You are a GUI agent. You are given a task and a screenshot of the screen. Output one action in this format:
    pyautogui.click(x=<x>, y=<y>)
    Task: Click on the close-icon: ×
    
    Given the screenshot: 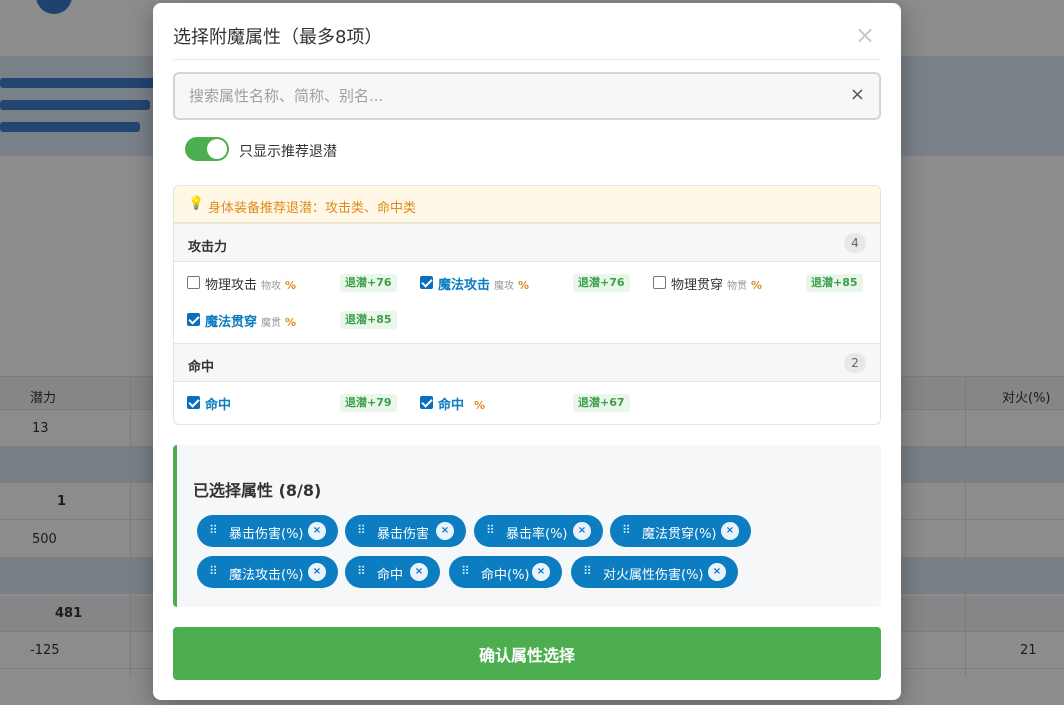 What is the action you would take?
    pyautogui.click(x=865, y=35)
    